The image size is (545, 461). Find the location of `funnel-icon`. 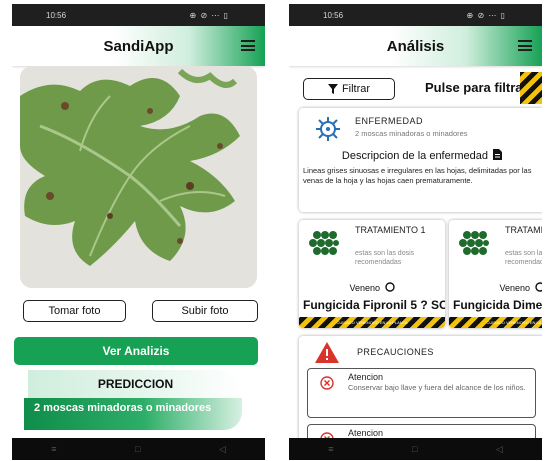

funnel-icon is located at coordinates (332, 89).